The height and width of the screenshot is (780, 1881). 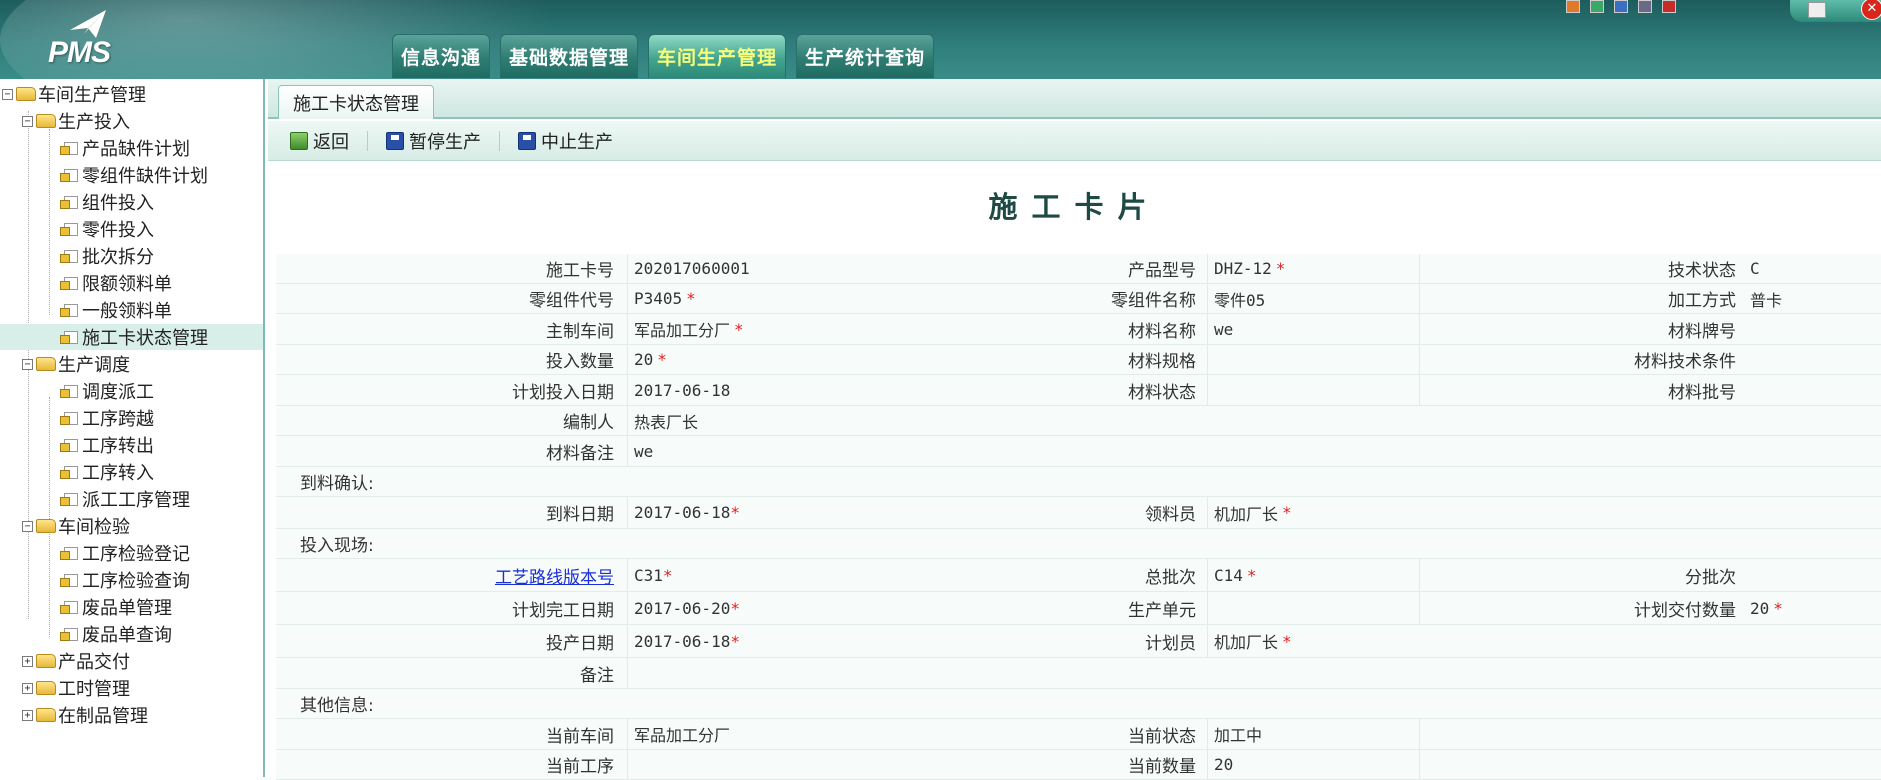 What do you see at coordinates (125, 148) in the screenshot?
I see `tree-item-product-shortage: 产品缺件计划` at bounding box center [125, 148].